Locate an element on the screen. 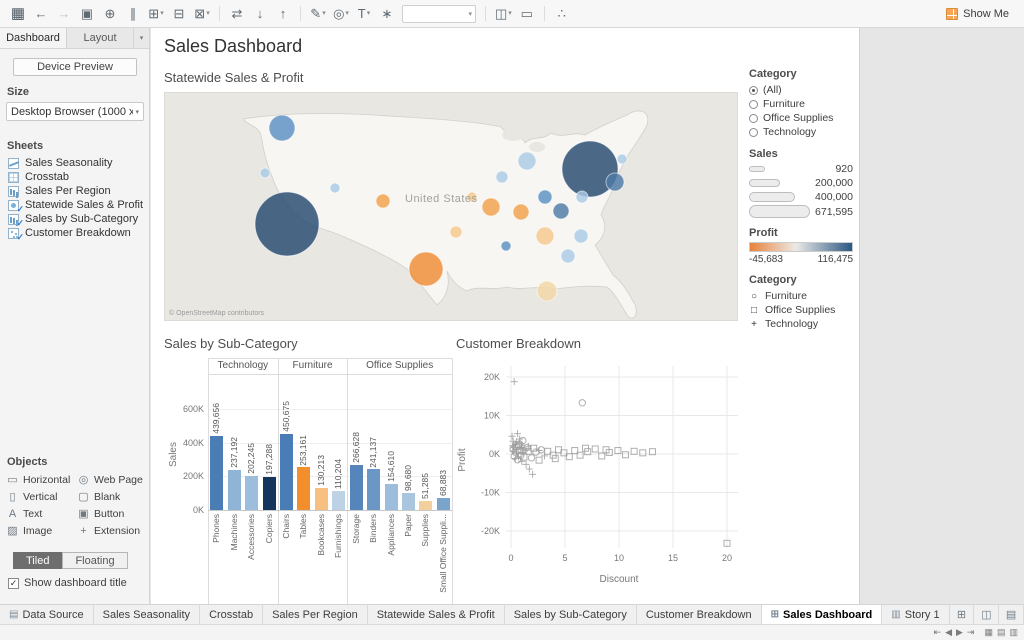  sheet-item: Sales Per Region is located at coordinates (74, 191).